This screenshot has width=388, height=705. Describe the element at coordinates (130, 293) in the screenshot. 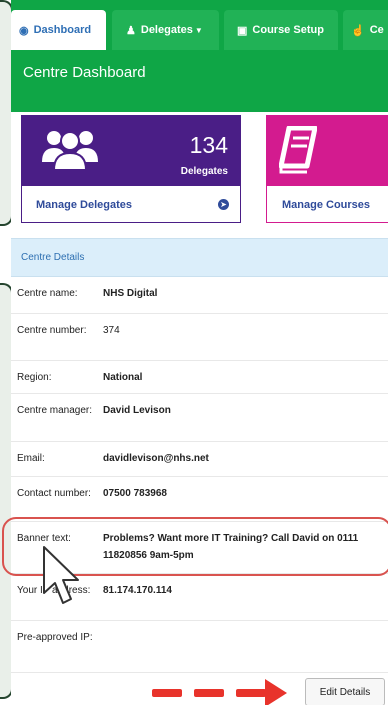

I see `detail-value: NHS Digital` at that location.